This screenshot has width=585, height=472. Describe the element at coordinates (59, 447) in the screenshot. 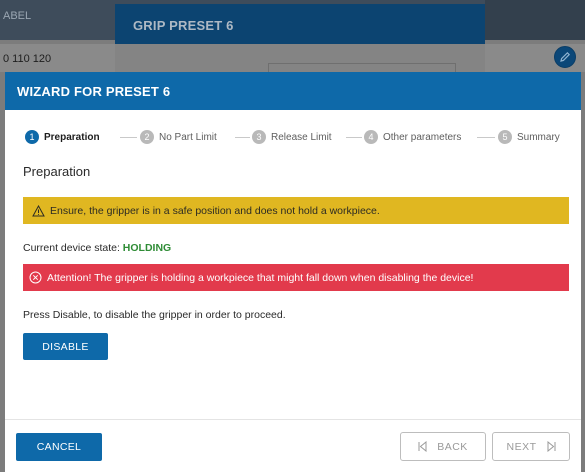

I see `cancel-button: CANCEL` at that location.